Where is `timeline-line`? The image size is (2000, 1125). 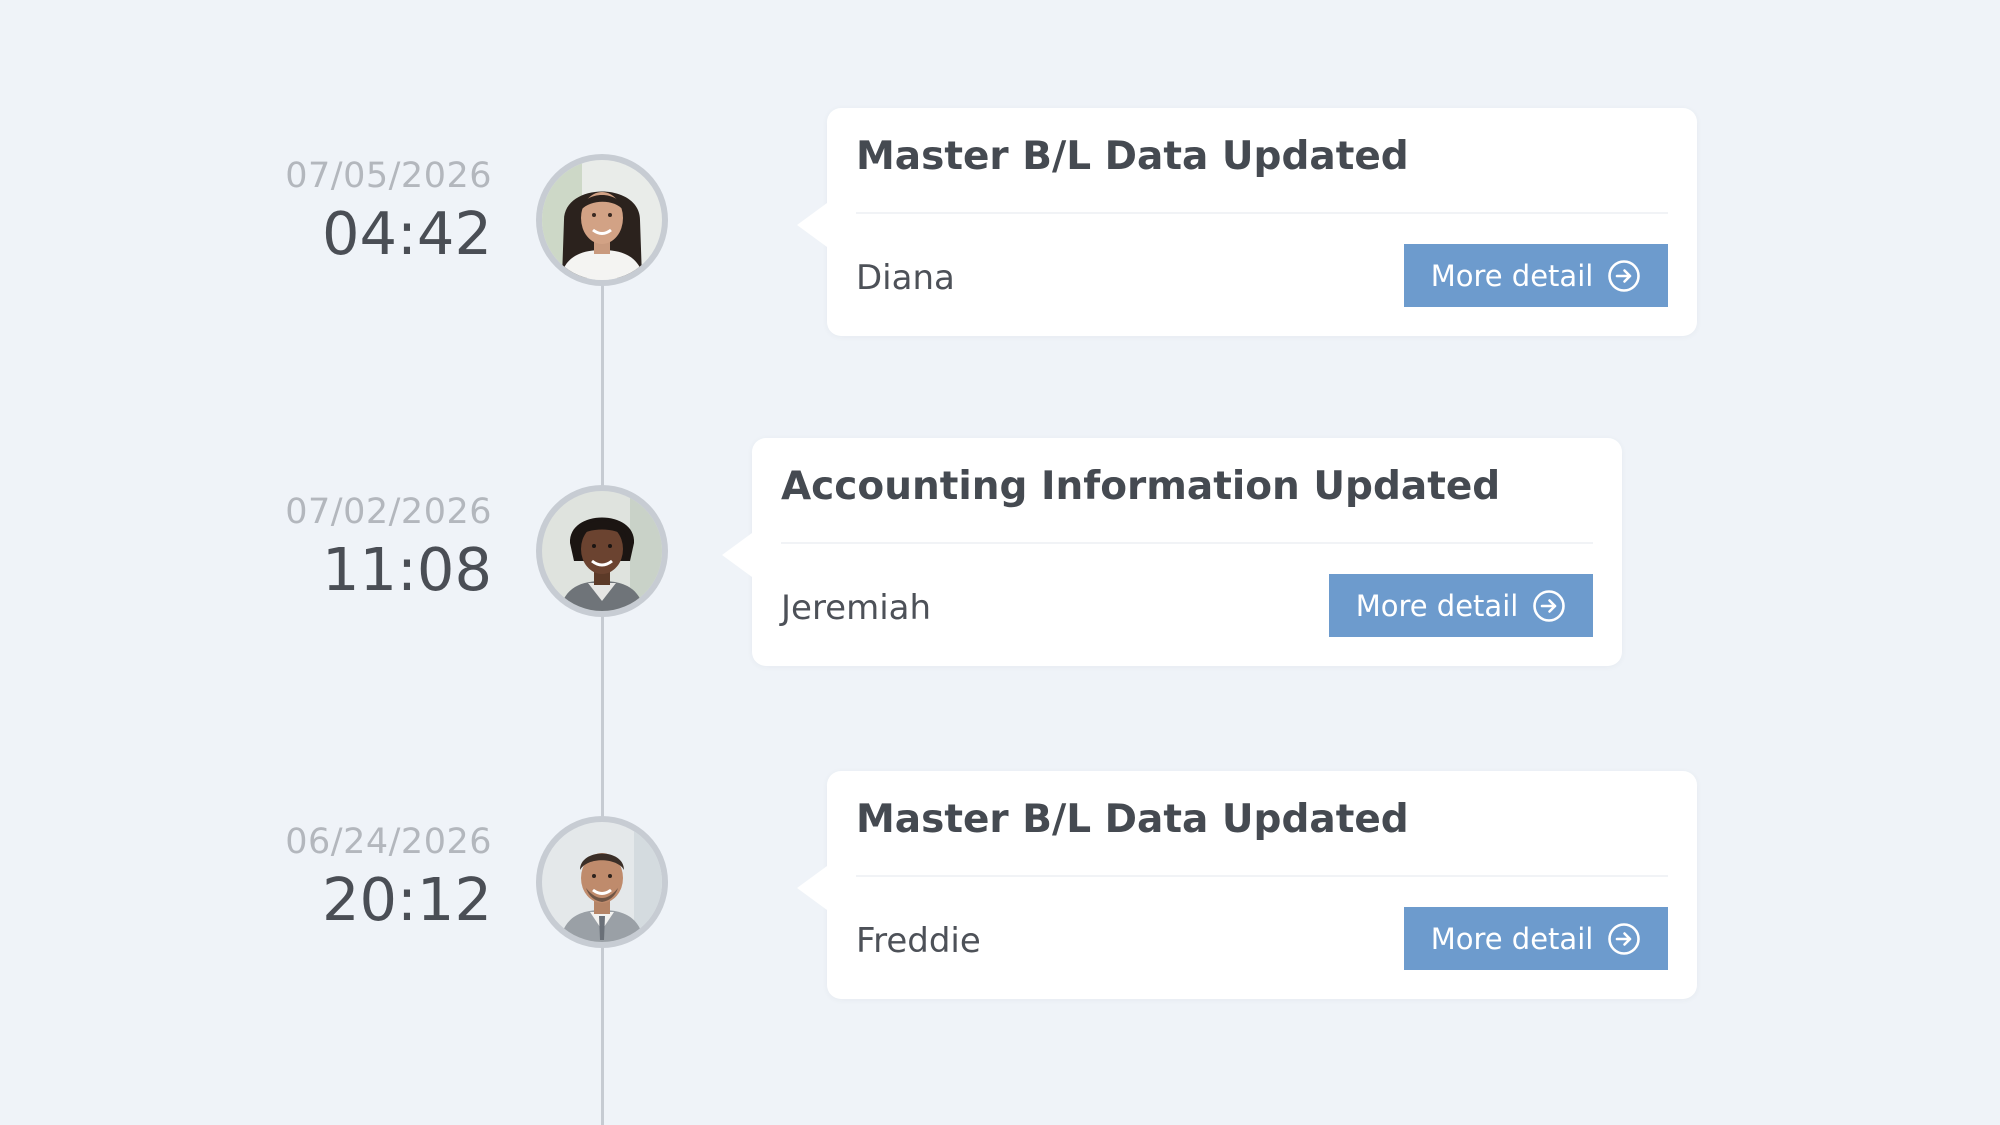
timeline-line is located at coordinates (602, 672).